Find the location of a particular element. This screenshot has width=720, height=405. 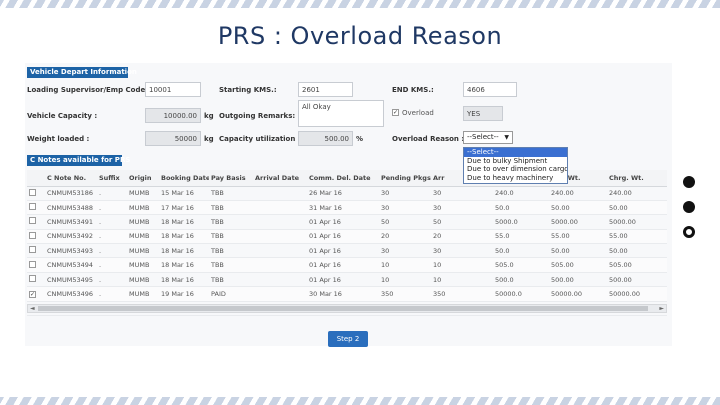

cnotes-header: C Notes available for PRS is located at coordinates (78, 160).